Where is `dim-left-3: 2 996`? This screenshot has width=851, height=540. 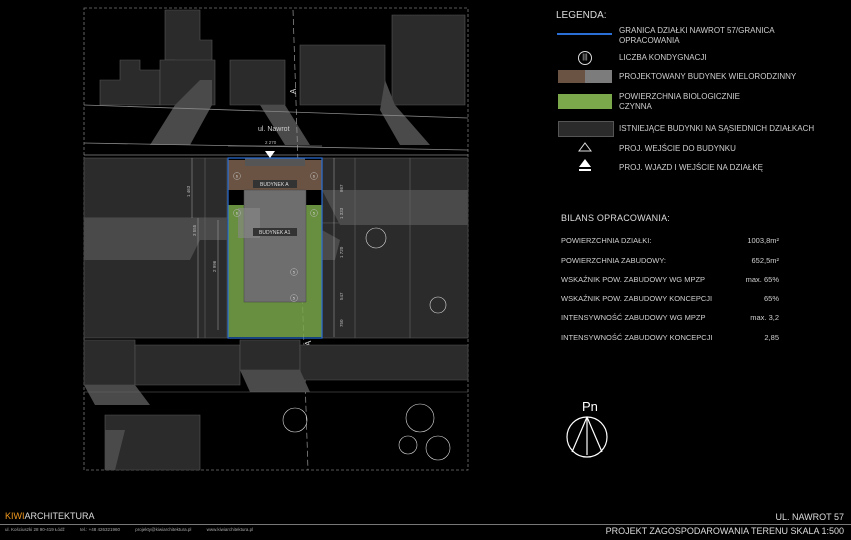
dim-left-3: 2 996 is located at coordinates (214, 266).